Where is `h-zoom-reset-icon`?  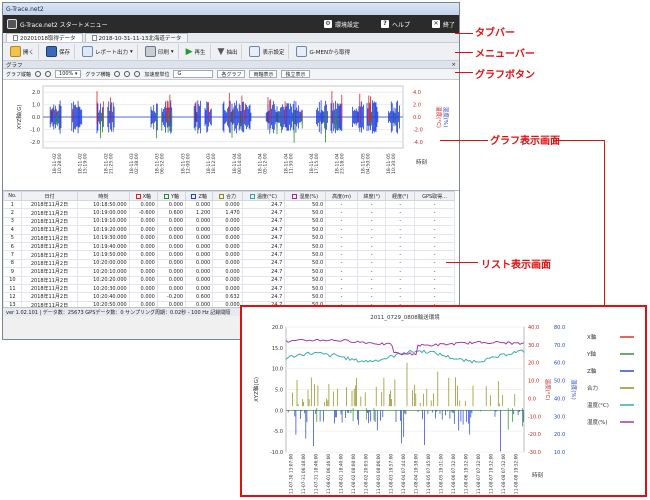 h-zoom-reset-icon is located at coordinates (137, 74).